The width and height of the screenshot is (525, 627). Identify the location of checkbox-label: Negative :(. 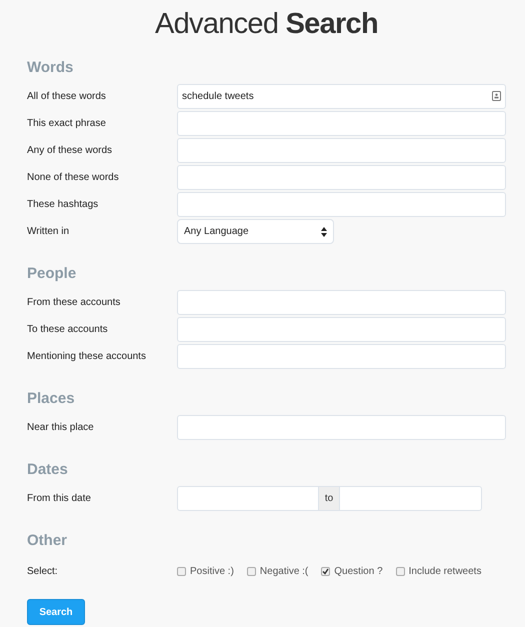
(284, 572).